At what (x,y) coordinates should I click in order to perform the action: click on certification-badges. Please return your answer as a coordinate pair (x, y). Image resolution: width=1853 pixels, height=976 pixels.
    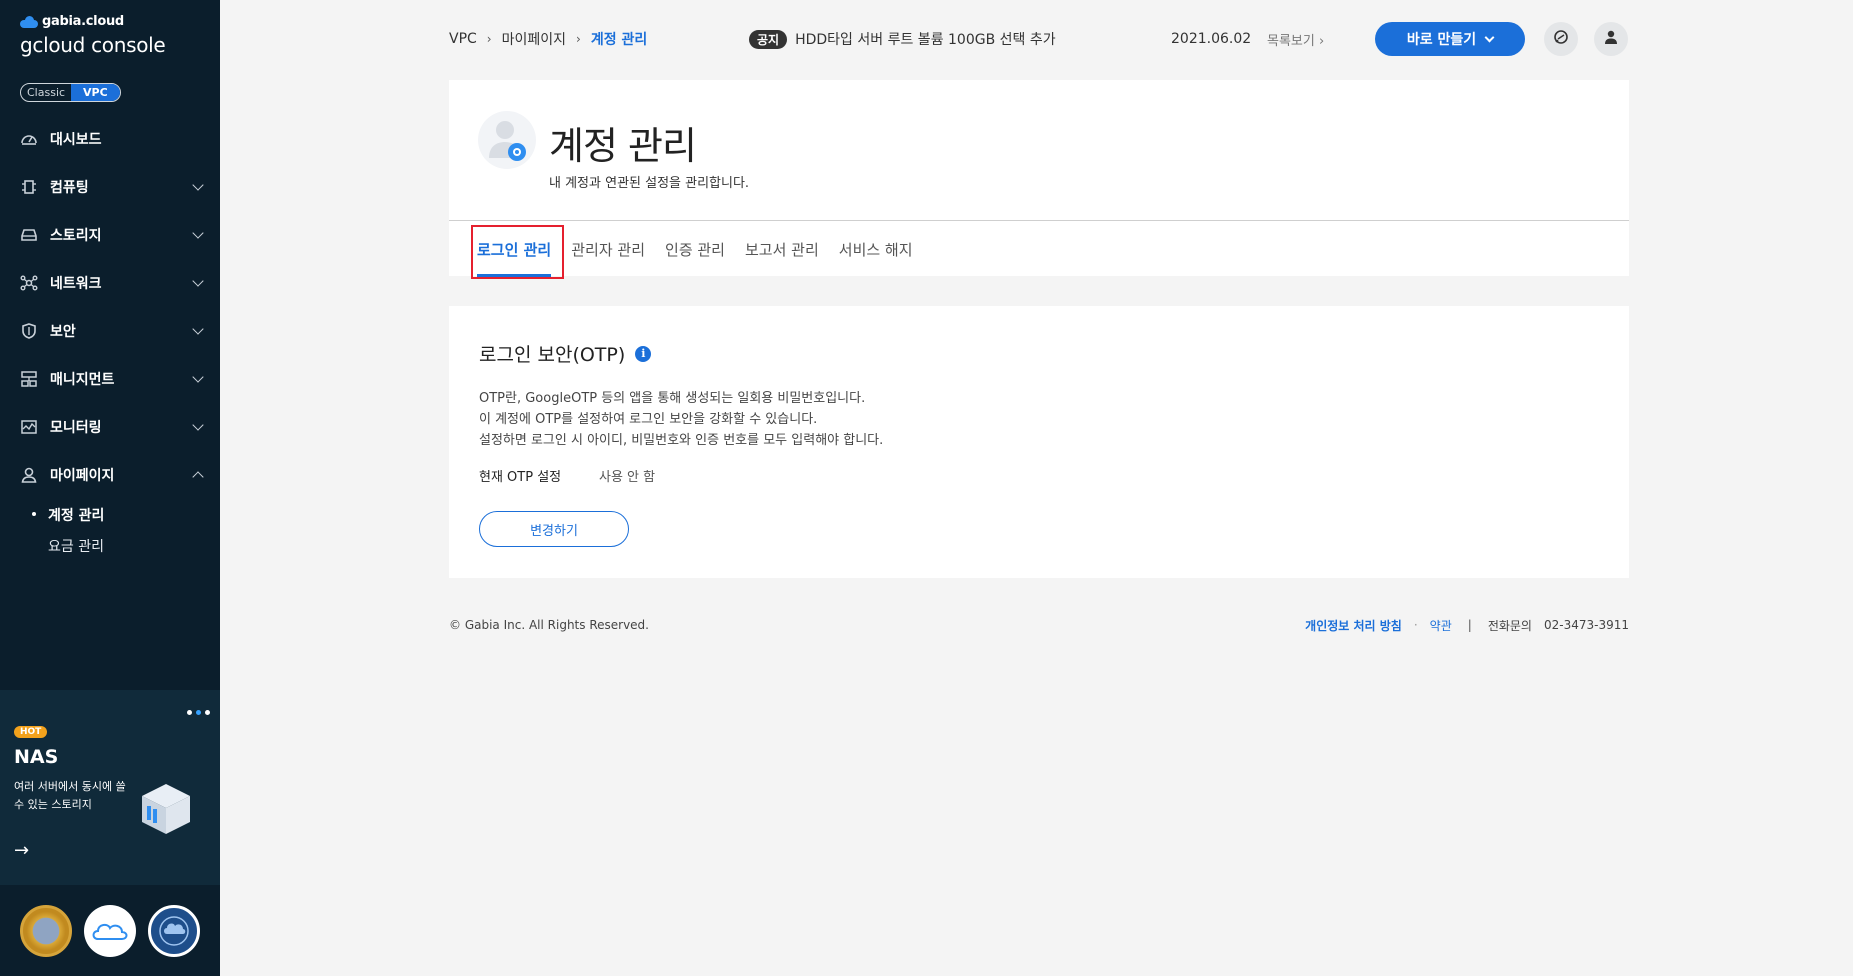
    Looking at the image, I should click on (110, 930).